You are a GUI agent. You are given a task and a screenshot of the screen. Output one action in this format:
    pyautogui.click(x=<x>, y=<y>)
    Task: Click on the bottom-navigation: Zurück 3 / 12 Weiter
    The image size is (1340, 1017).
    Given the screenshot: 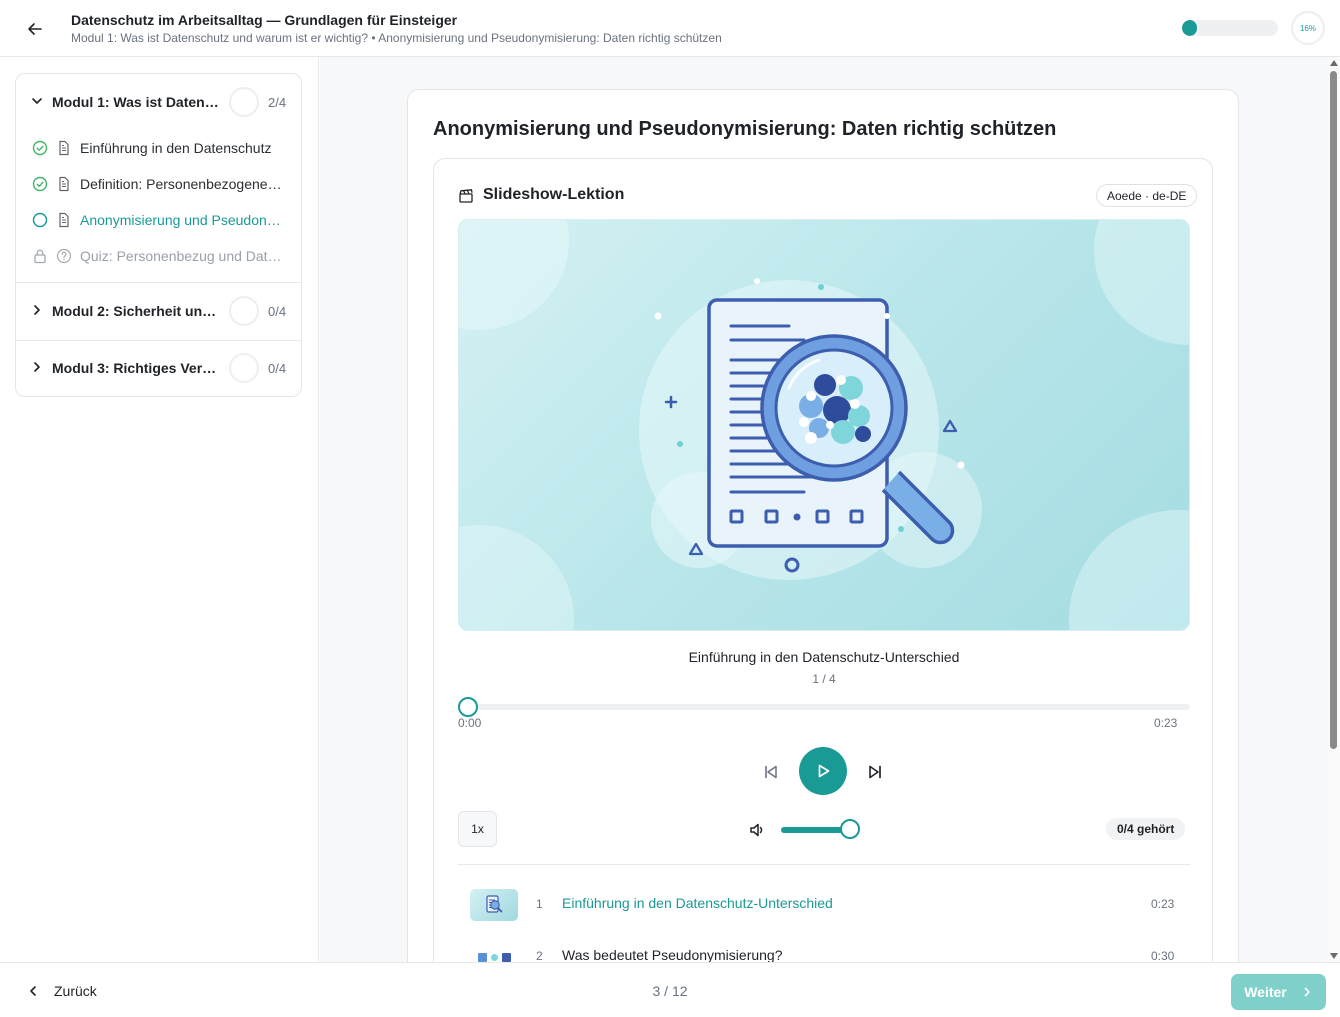 What is the action you would take?
    pyautogui.click(x=670, y=989)
    